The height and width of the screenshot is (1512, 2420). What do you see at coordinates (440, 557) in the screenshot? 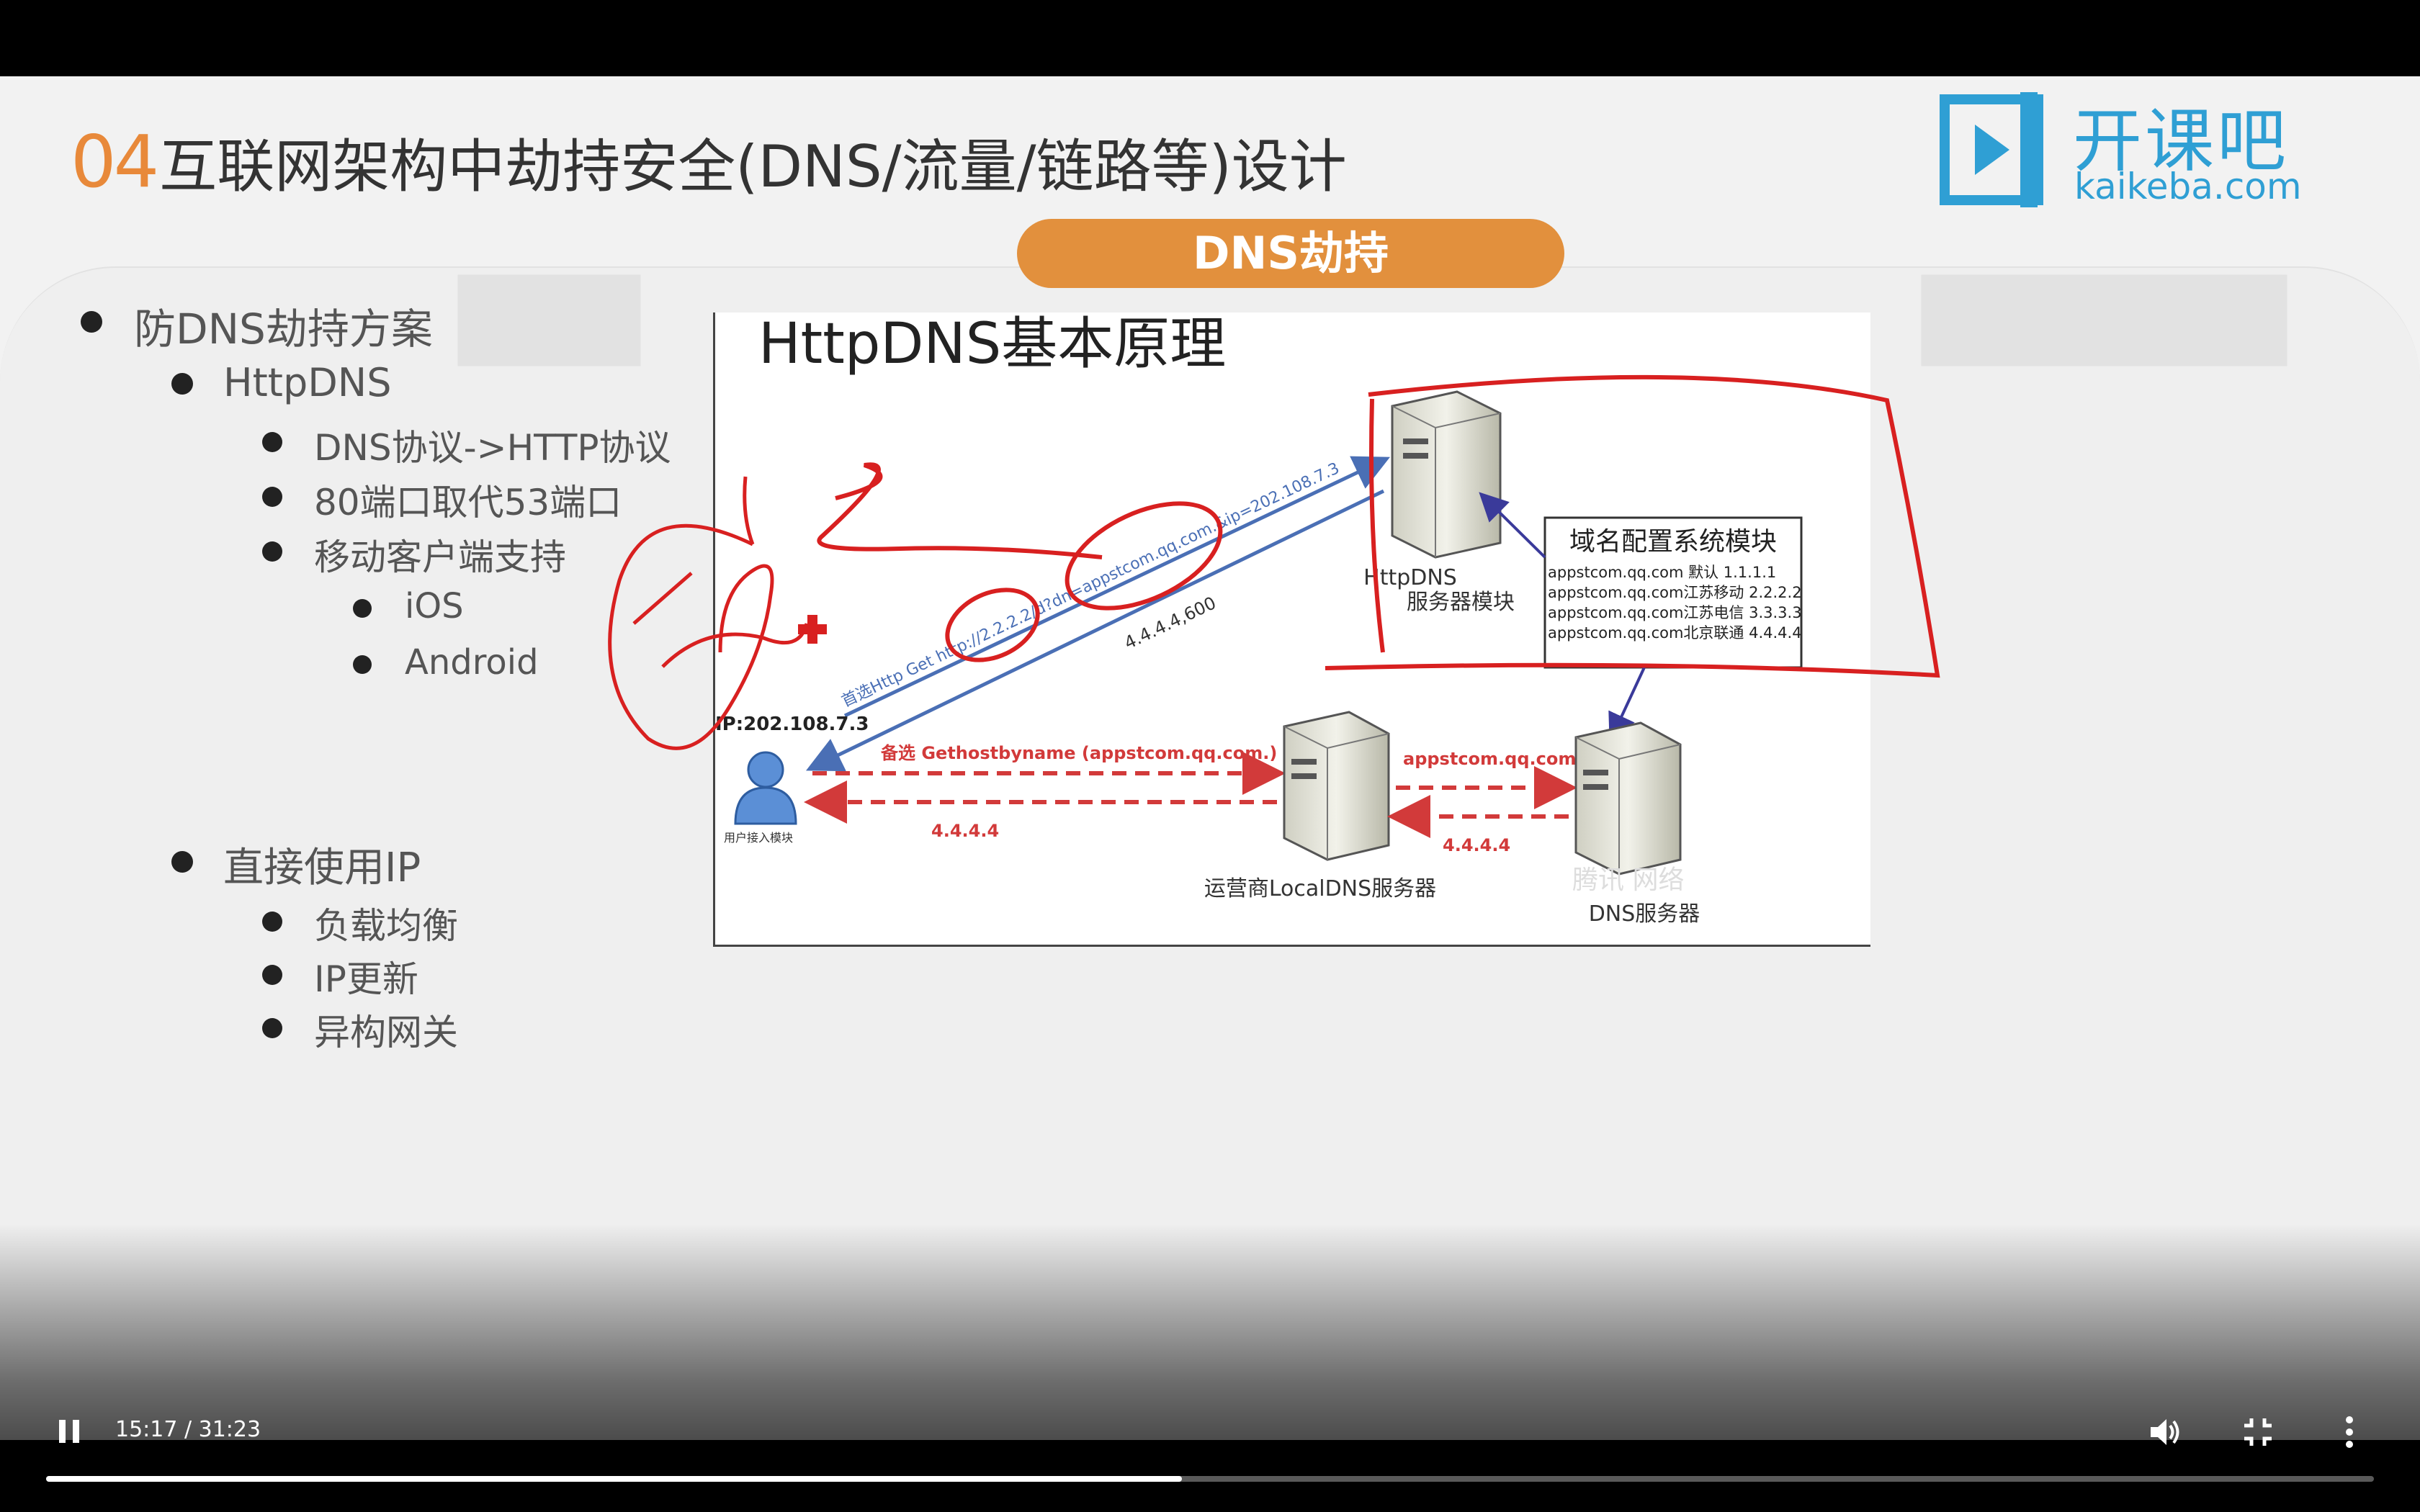
I see `bullet-mobile-support: 移动客户端支持` at bounding box center [440, 557].